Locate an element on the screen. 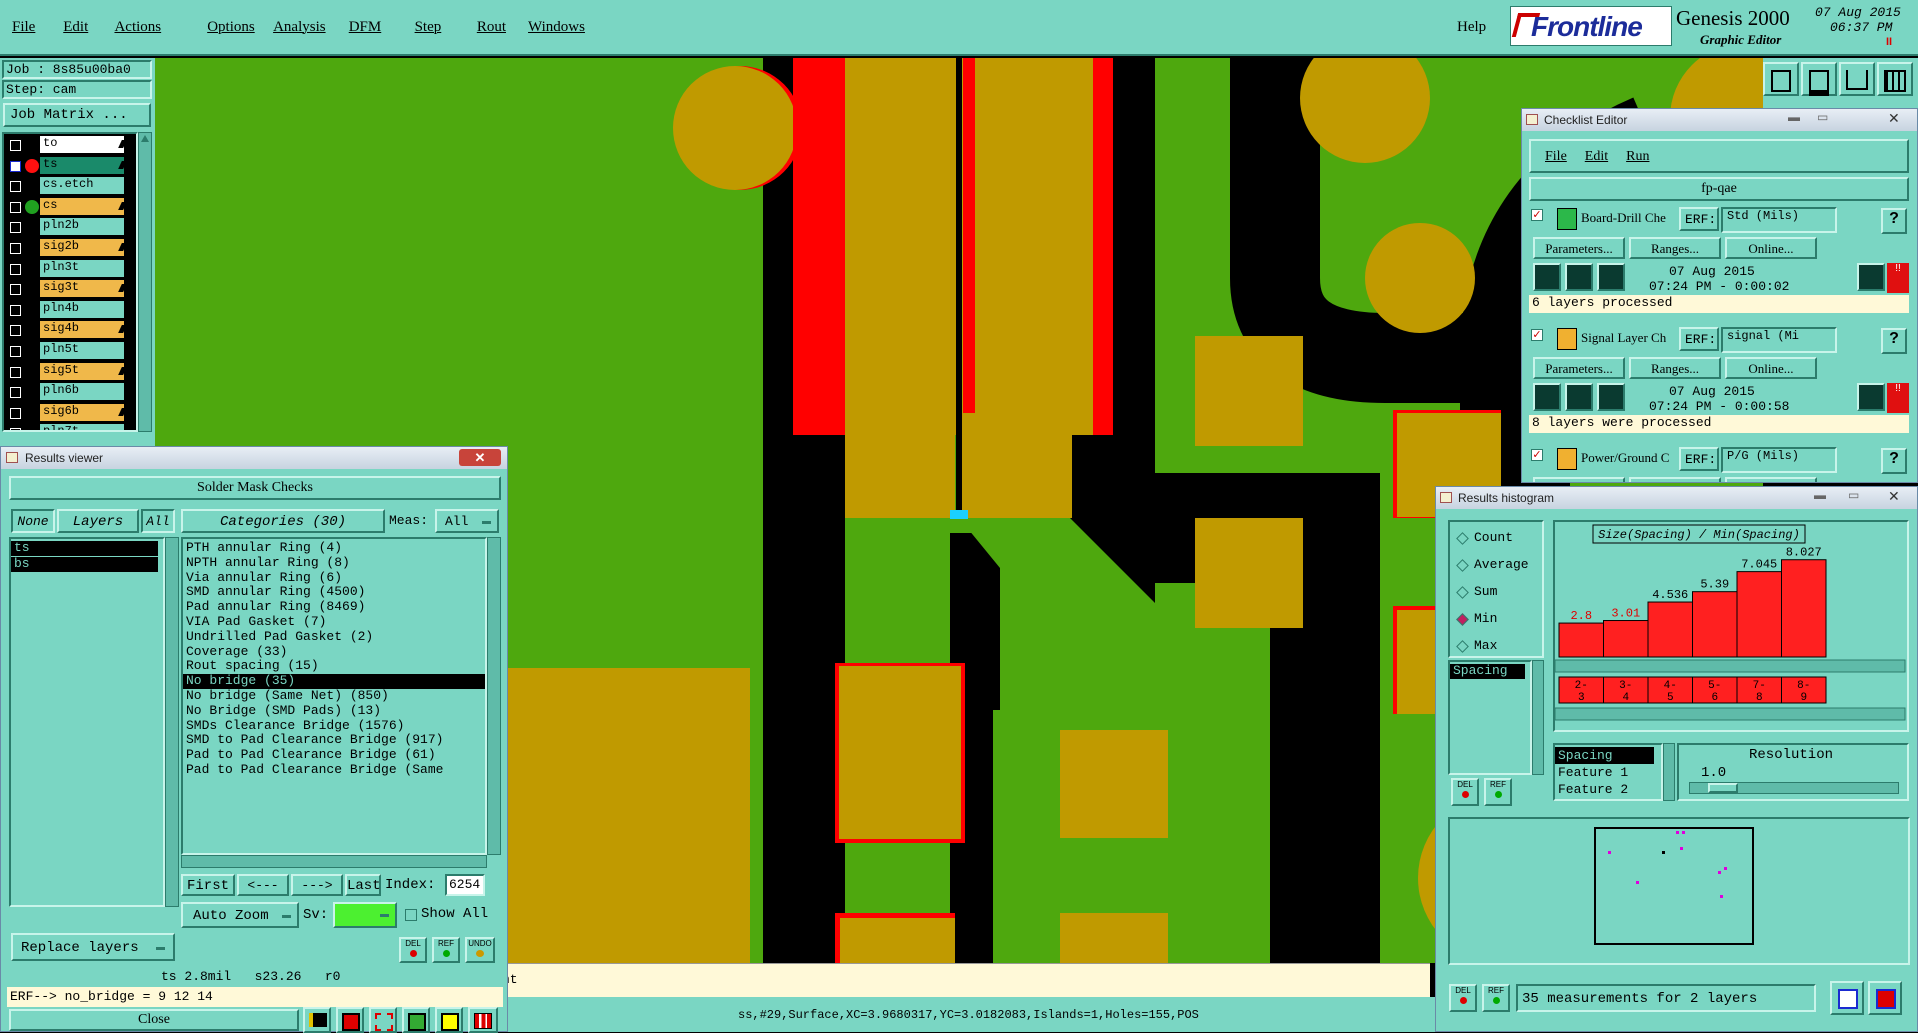  del-button: DEL is located at coordinates (413, 950).